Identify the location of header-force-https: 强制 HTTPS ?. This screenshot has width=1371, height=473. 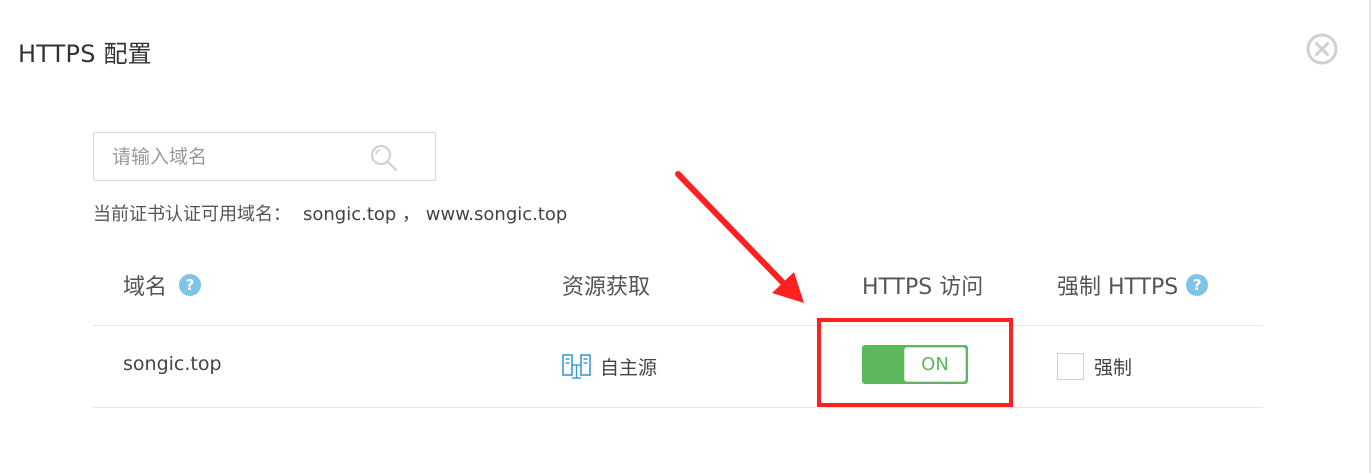
(1133, 285).